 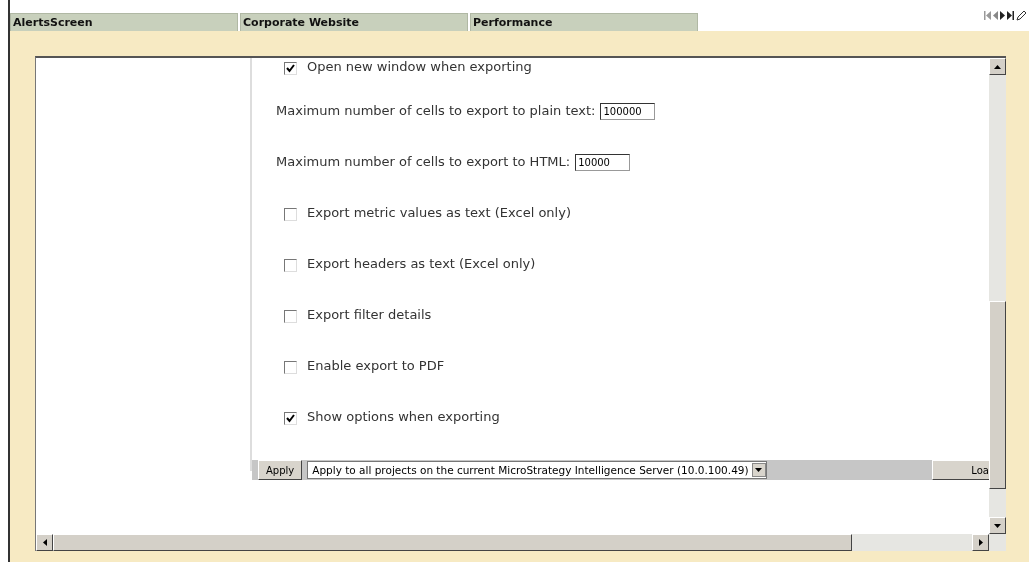 I want to click on vertical-scrollbar, so click(x=997, y=296).